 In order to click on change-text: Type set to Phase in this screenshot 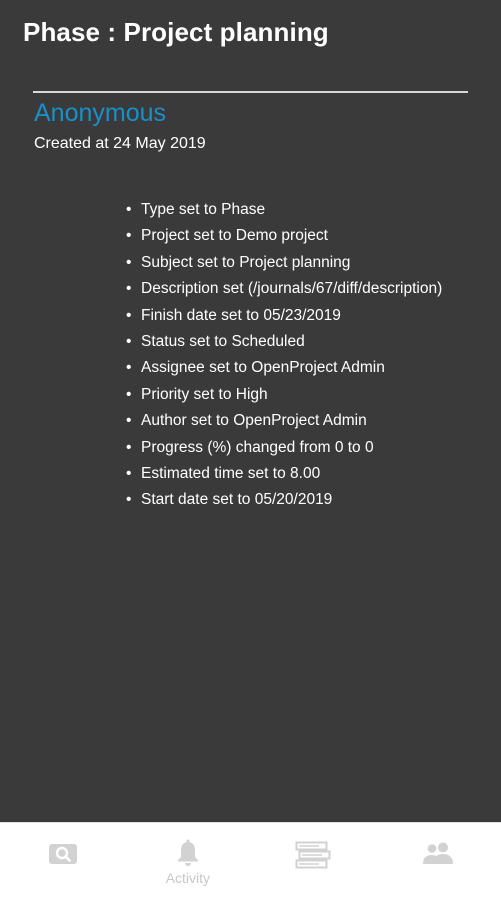, I will do `click(203, 209)`.